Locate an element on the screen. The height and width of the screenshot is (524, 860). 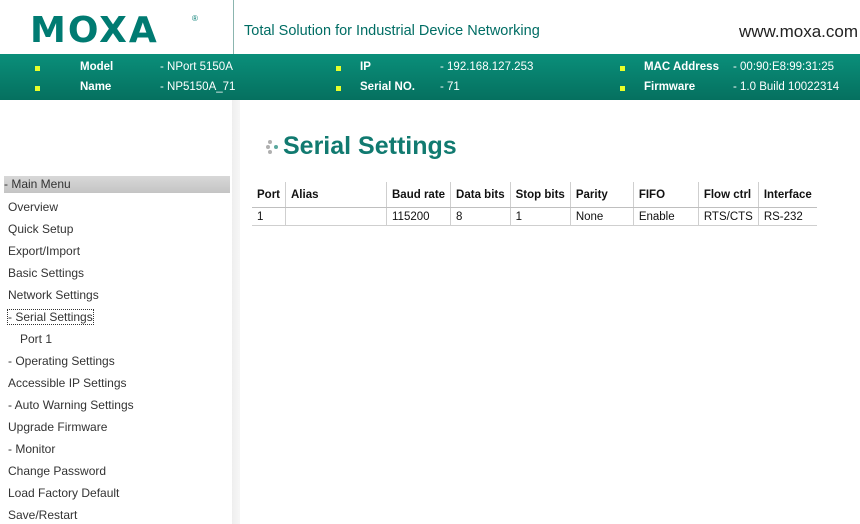
firmware-value: - 1.0 Build 10022314 is located at coordinates (786, 87).